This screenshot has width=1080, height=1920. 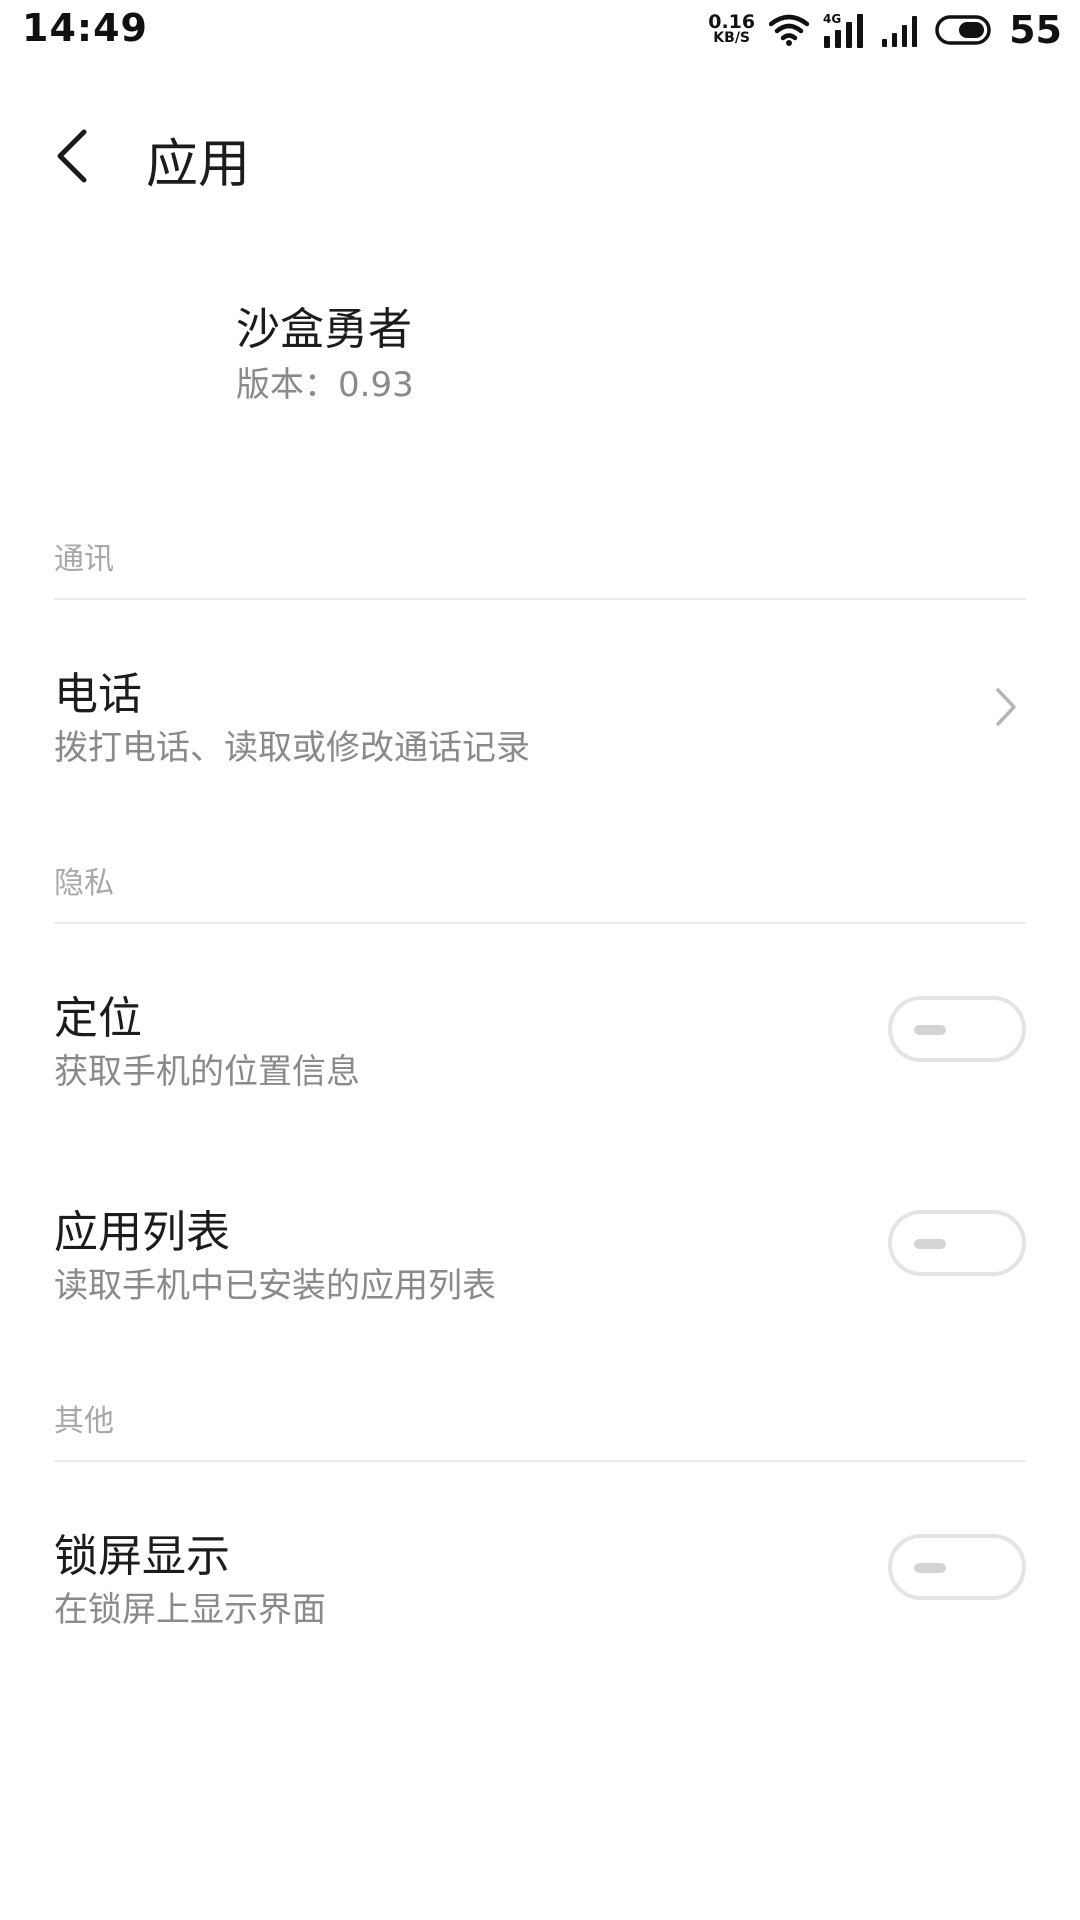 What do you see at coordinates (325, 385) in the screenshot?
I see `app-version: 版本：0.93` at bounding box center [325, 385].